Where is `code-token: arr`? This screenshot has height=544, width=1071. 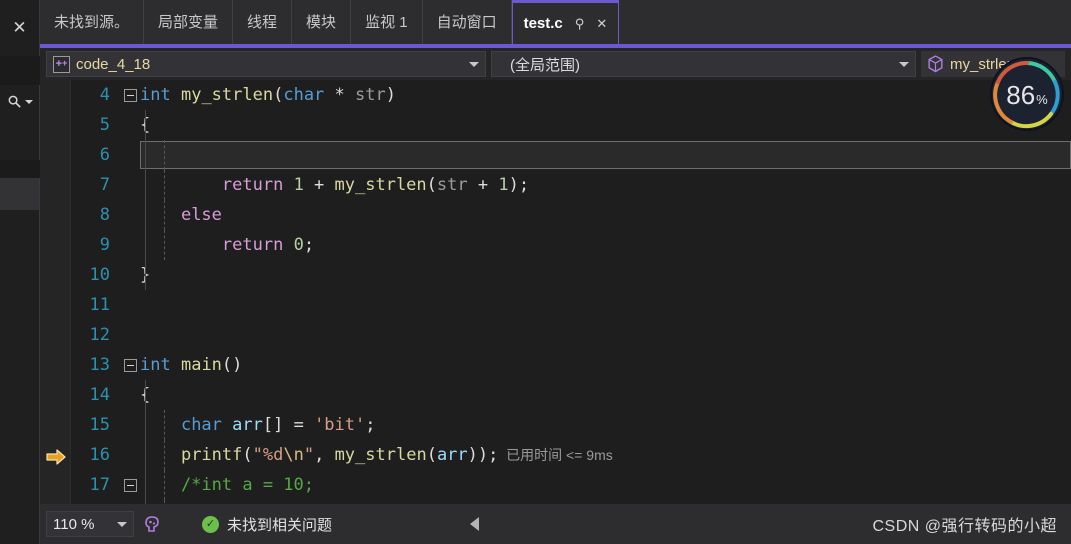
code-token: arr is located at coordinates (452, 455).